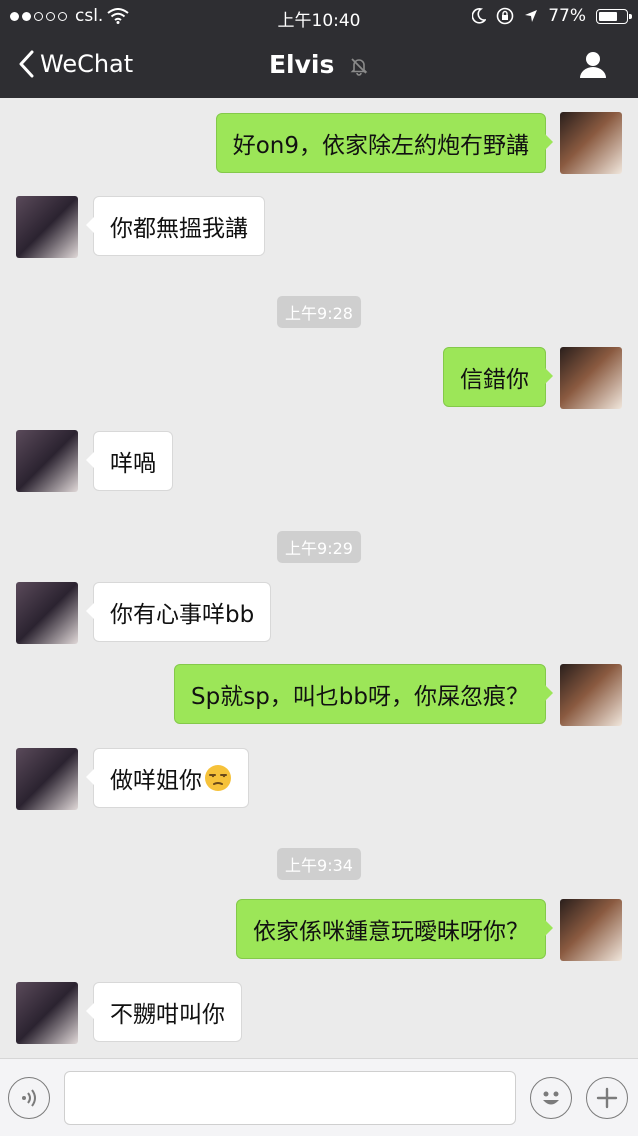 This screenshot has width=638, height=1136. I want to click on message-bubble: 依家係咪鍾意玩曖昧呀你？, so click(394, 929).